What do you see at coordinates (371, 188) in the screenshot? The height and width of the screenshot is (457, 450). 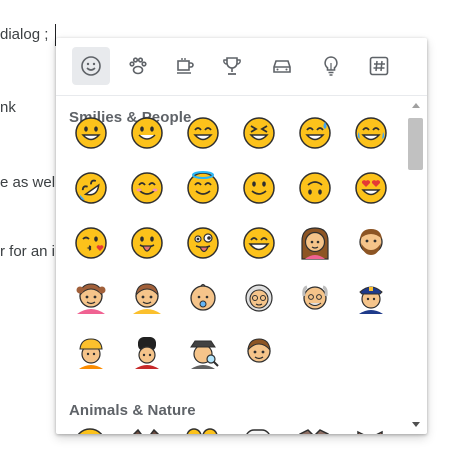 I see `emoji-heart-eyes` at bounding box center [371, 188].